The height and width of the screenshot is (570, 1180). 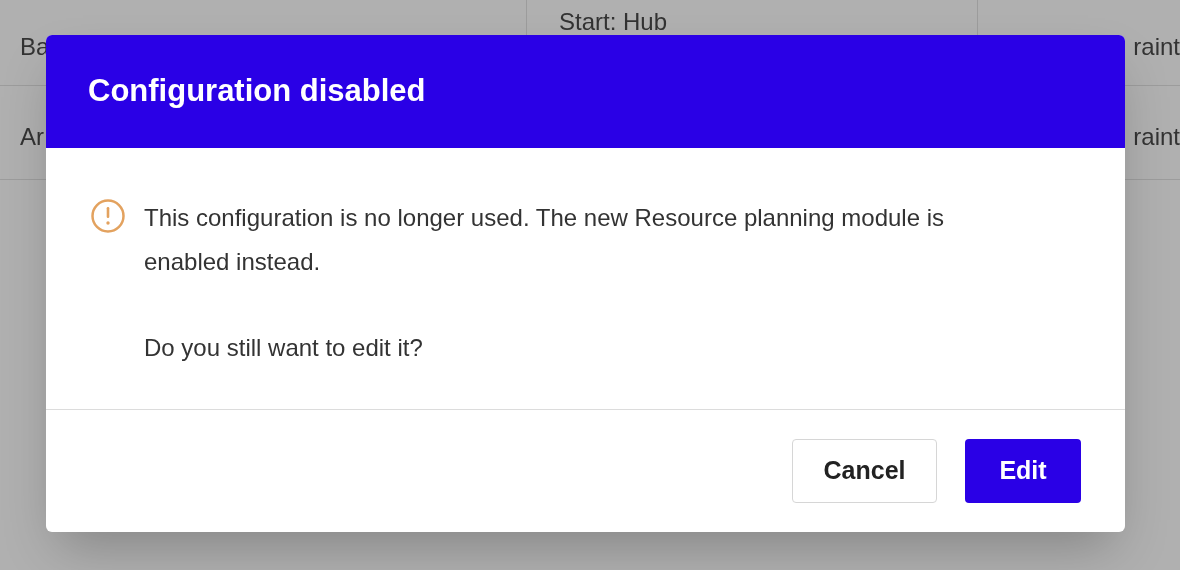 What do you see at coordinates (32, 136) in the screenshot?
I see `table-cell-text: Ar` at bounding box center [32, 136].